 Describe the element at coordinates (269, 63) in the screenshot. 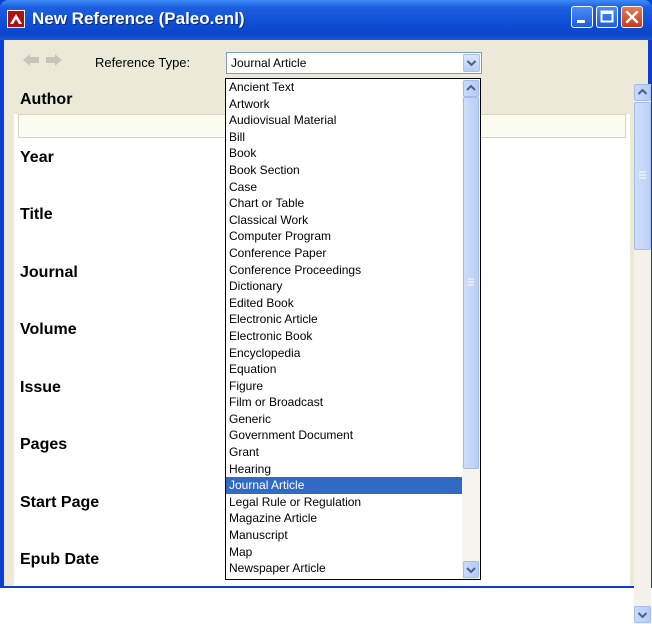

I see `reference-type-value: Journal Article` at that location.